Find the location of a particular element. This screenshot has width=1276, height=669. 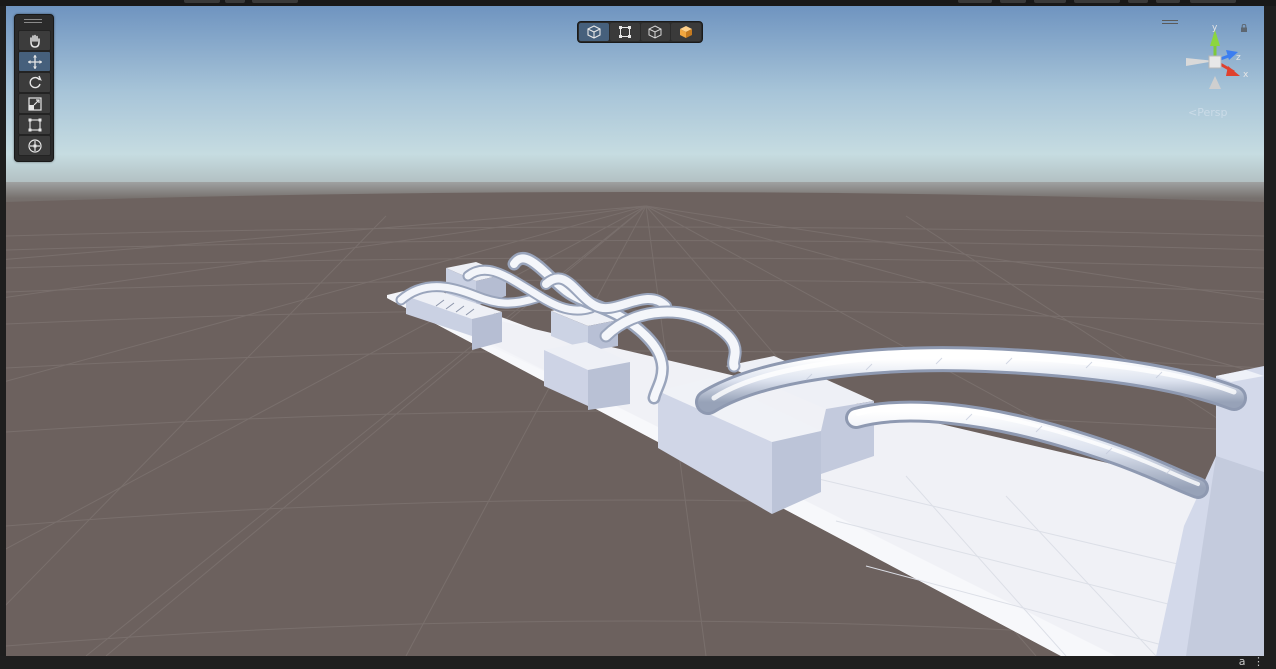

panel-grip-icon is located at coordinates (33, 22).